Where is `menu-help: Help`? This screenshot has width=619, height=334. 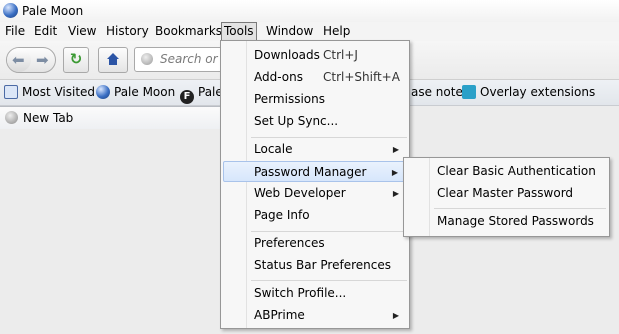 menu-help: Help is located at coordinates (336, 31).